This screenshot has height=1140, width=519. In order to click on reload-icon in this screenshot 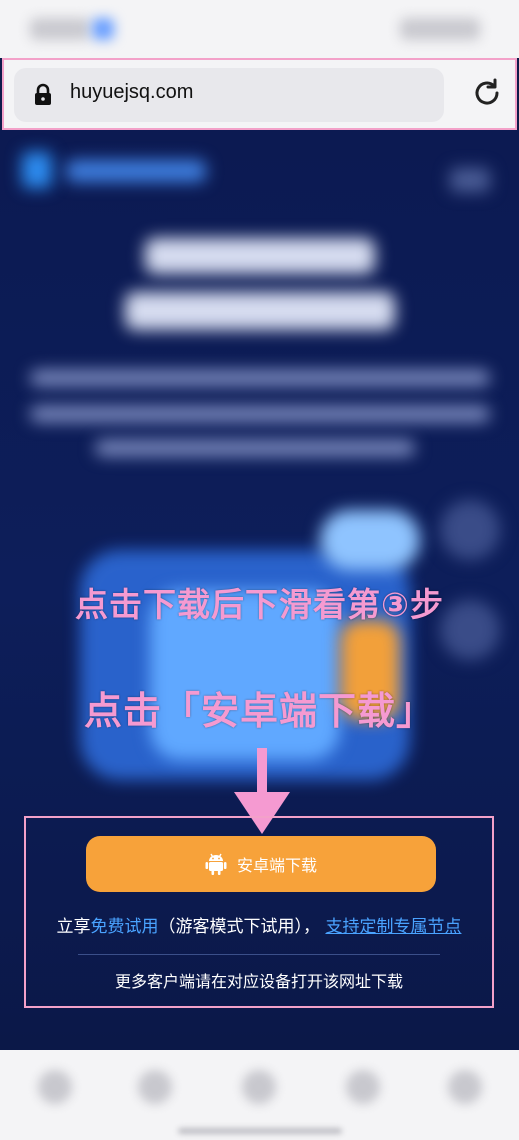, I will do `click(487, 93)`.